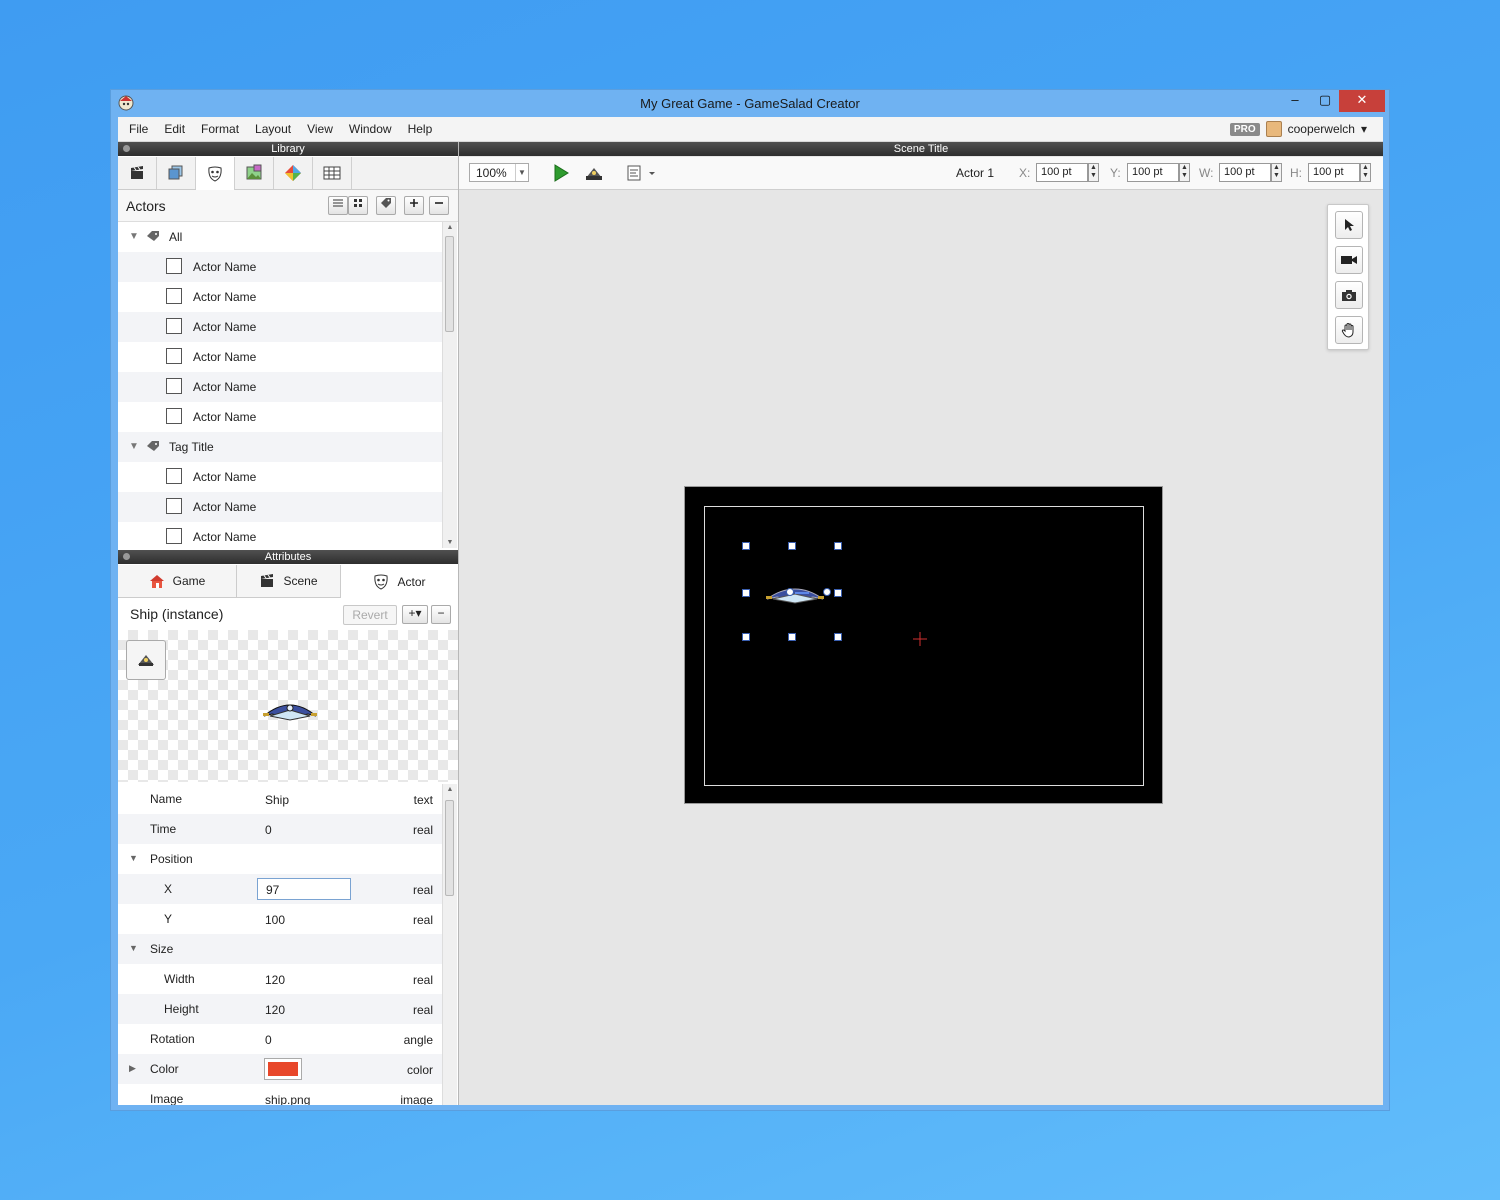  What do you see at coordinates (176, 173) in the screenshot?
I see `tab-prototypes` at bounding box center [176, 173].